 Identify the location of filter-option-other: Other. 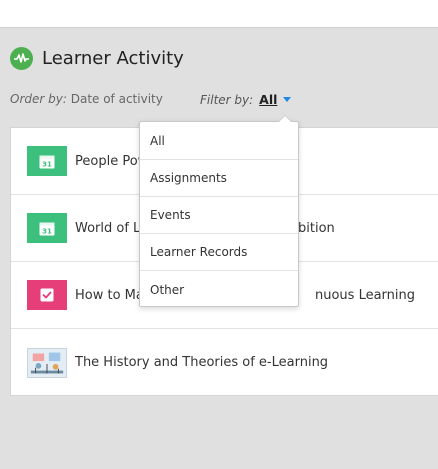
(219, 289).